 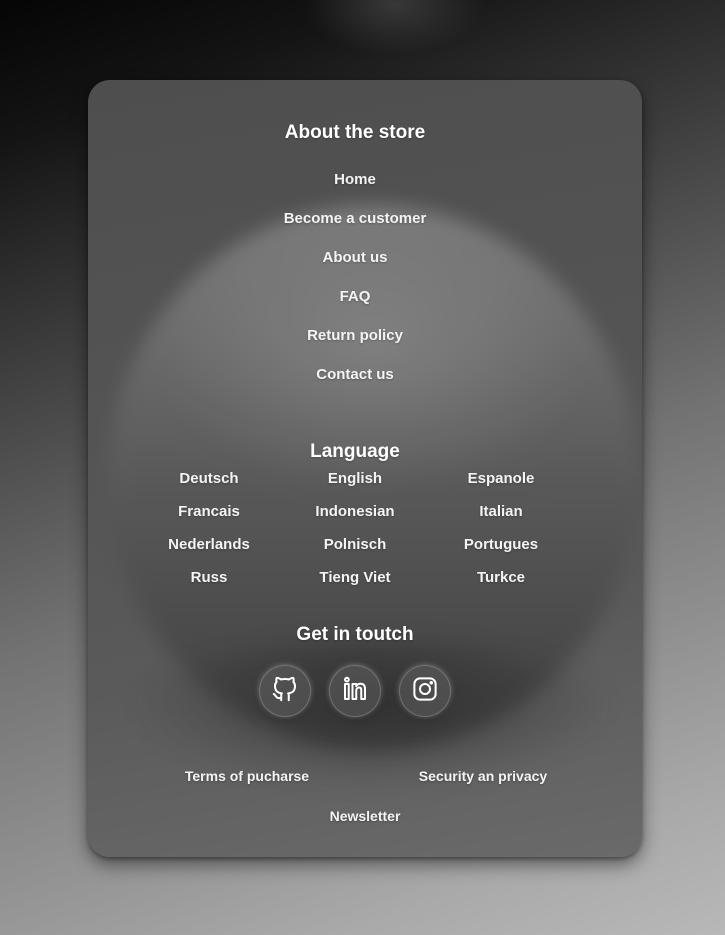 I want to click on nav-link-about-us: About us, so click(x=355, y=257).